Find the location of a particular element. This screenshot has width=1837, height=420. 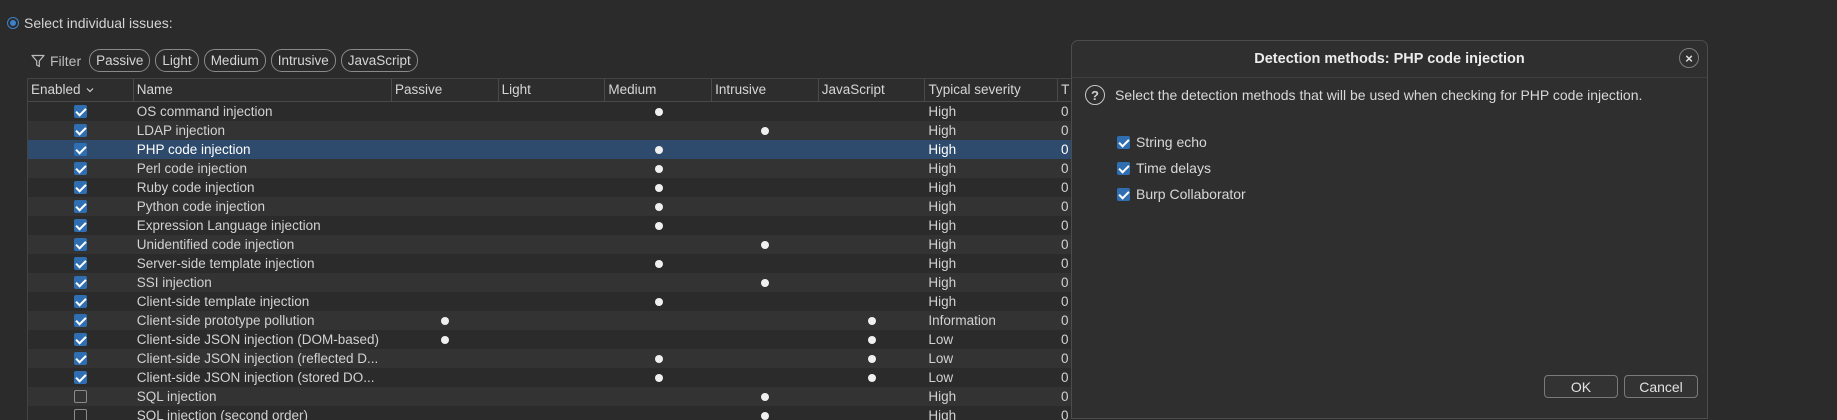

column-header-enabled-label: Enabled is located at coordinates (56, 89).